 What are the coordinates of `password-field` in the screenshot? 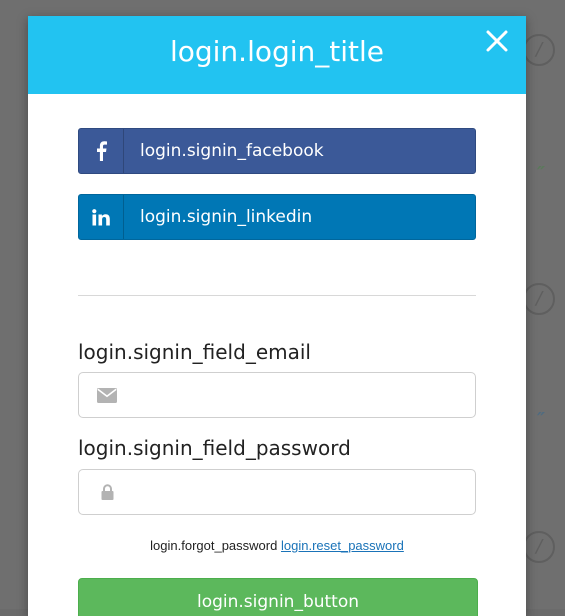 It's located at (277, 492).